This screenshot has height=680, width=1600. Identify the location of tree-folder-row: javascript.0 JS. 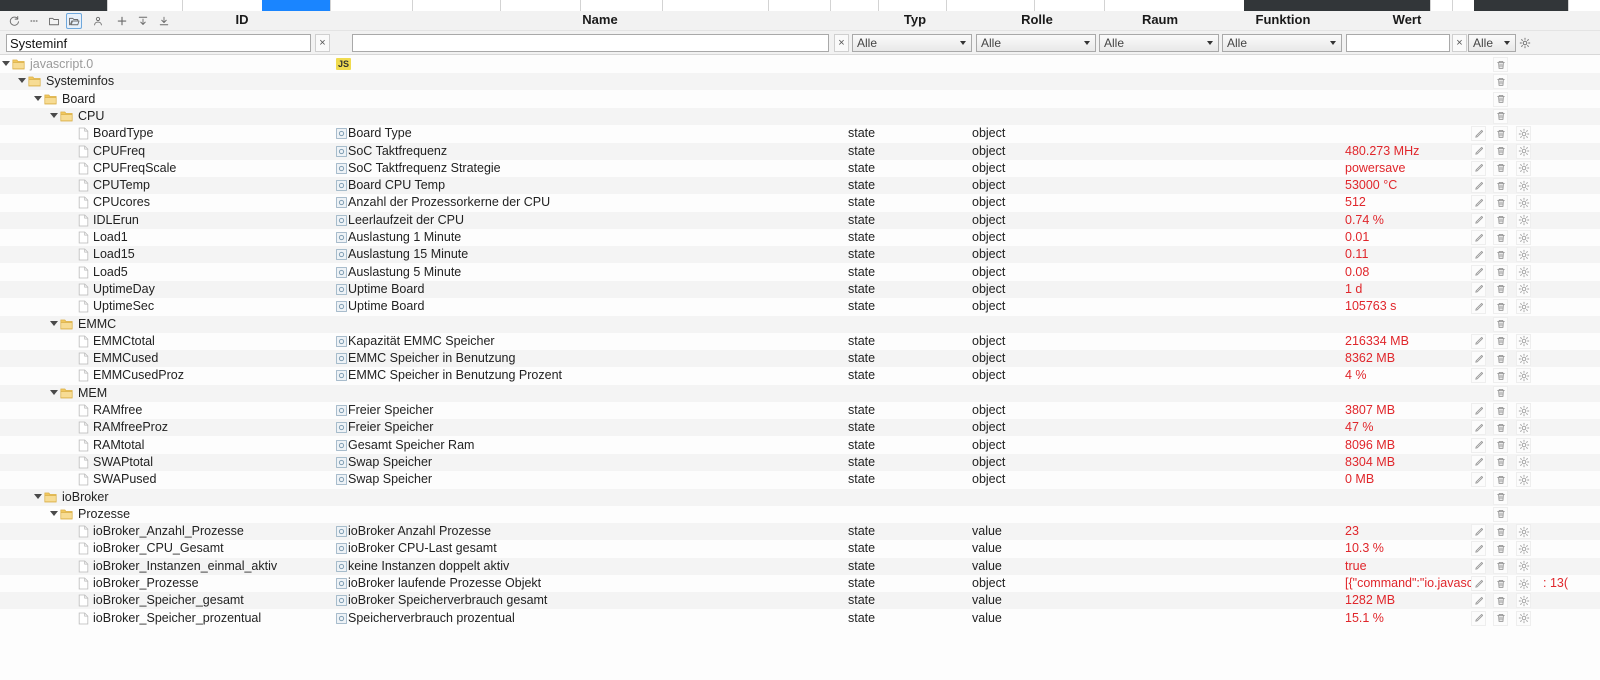
(800, 64).